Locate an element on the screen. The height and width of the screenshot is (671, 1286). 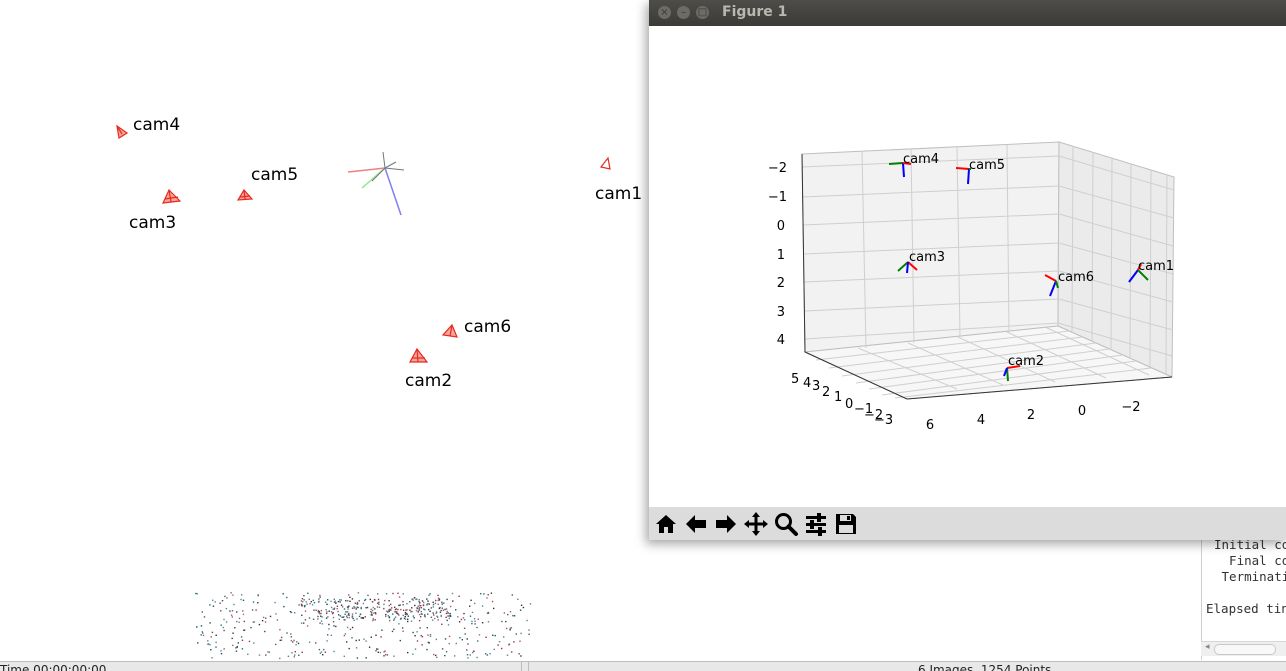
configure-subplots-icon is located at coordinates (816, 524).